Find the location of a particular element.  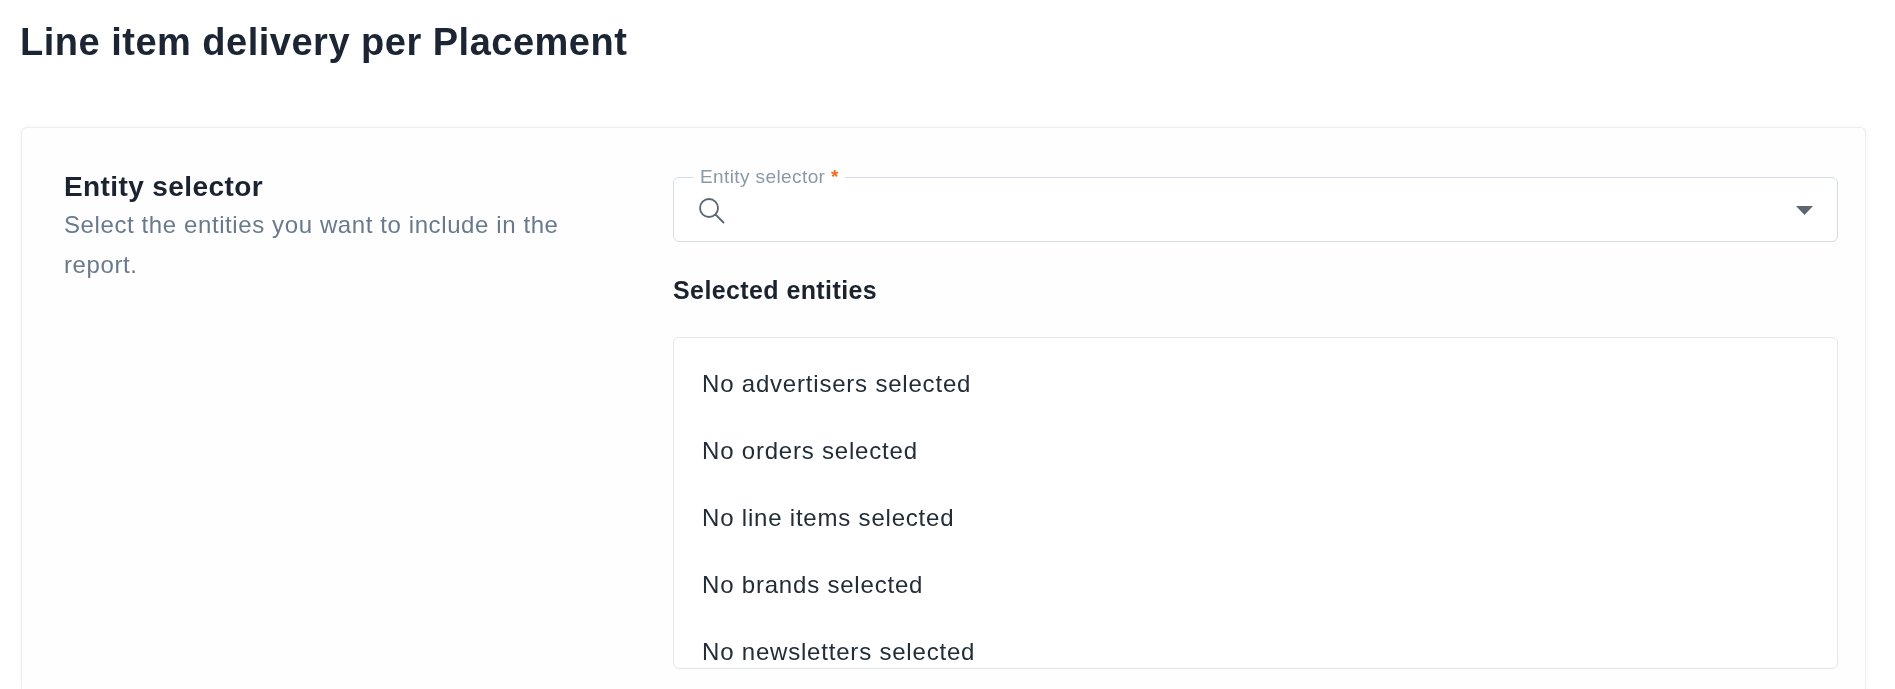

empty-selection-text: No advertisers selected is located at coordinates (837, 384).